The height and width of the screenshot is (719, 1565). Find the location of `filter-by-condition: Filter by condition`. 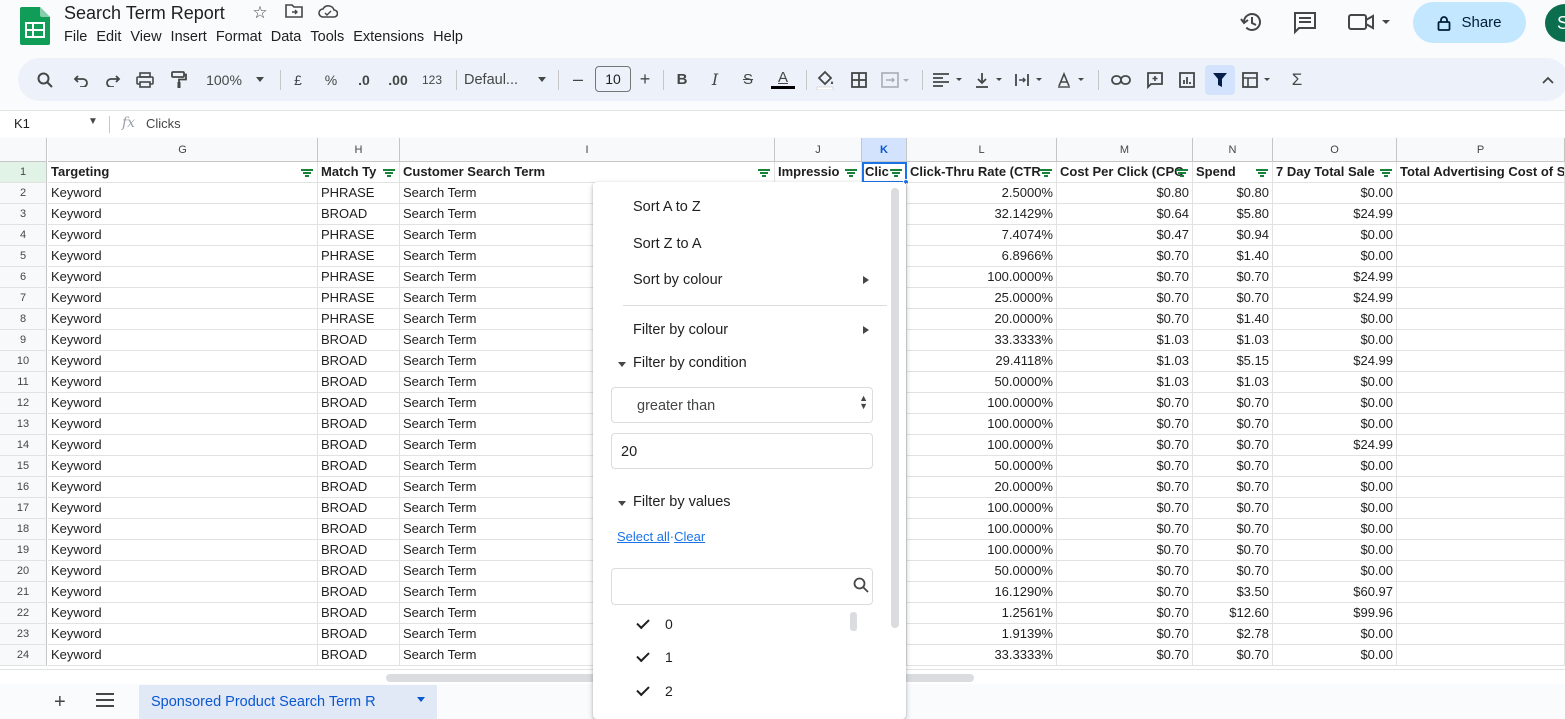

filter-by-condition: Filter by condition is located at coordinates (690, 363).